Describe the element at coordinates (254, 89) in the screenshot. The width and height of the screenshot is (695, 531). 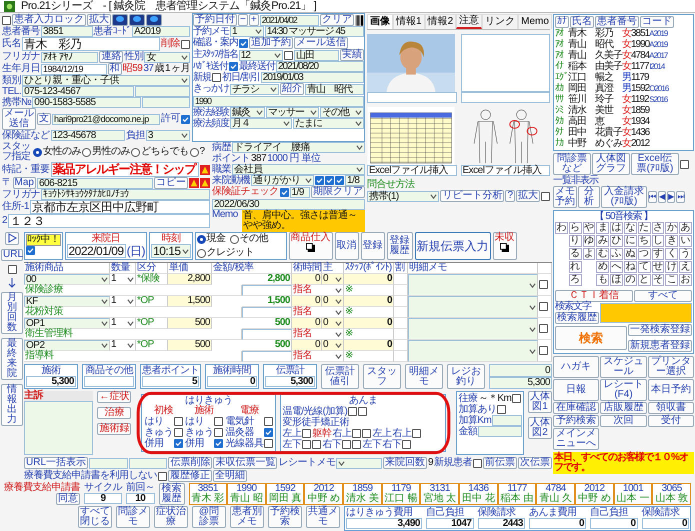
I see `dropdown: チラシ` at that location.